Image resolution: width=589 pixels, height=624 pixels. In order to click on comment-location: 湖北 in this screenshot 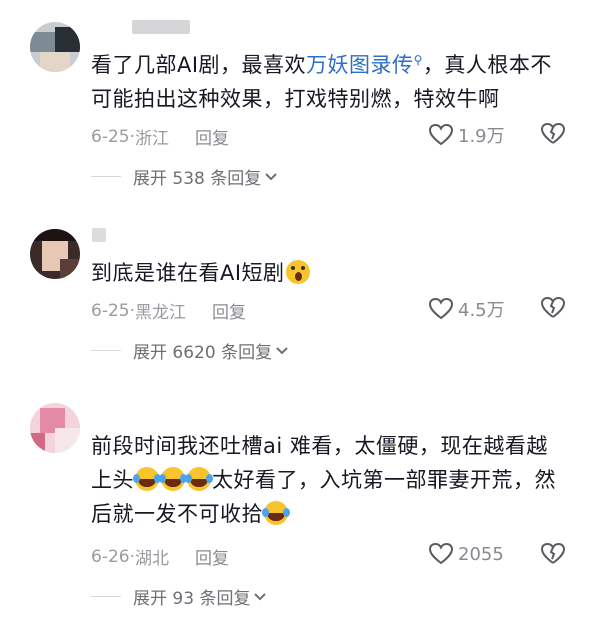, I will do `click(152, 559)`.